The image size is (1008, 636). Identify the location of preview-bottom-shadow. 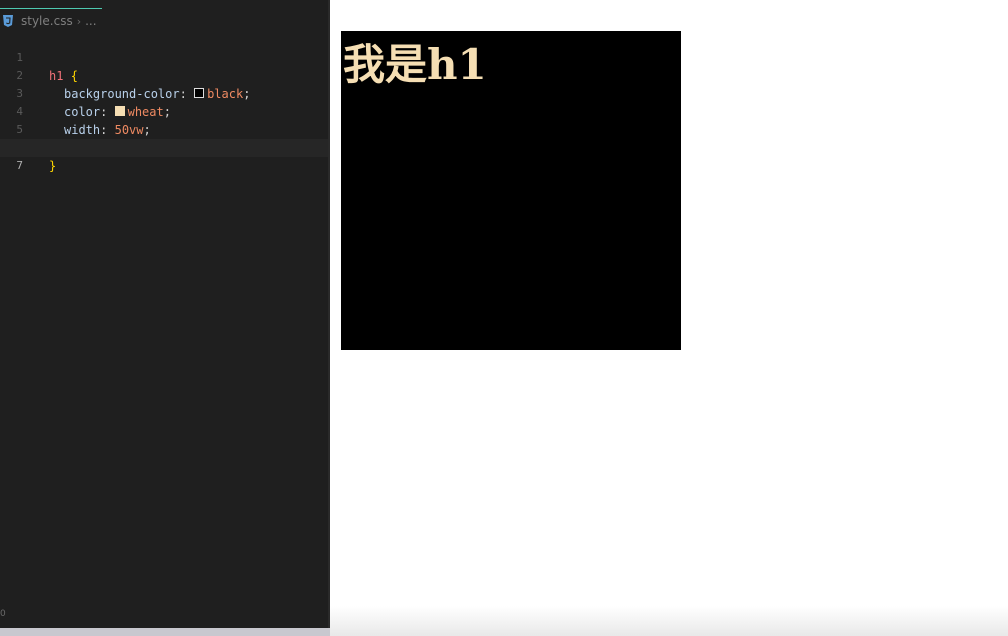
(669, 621).